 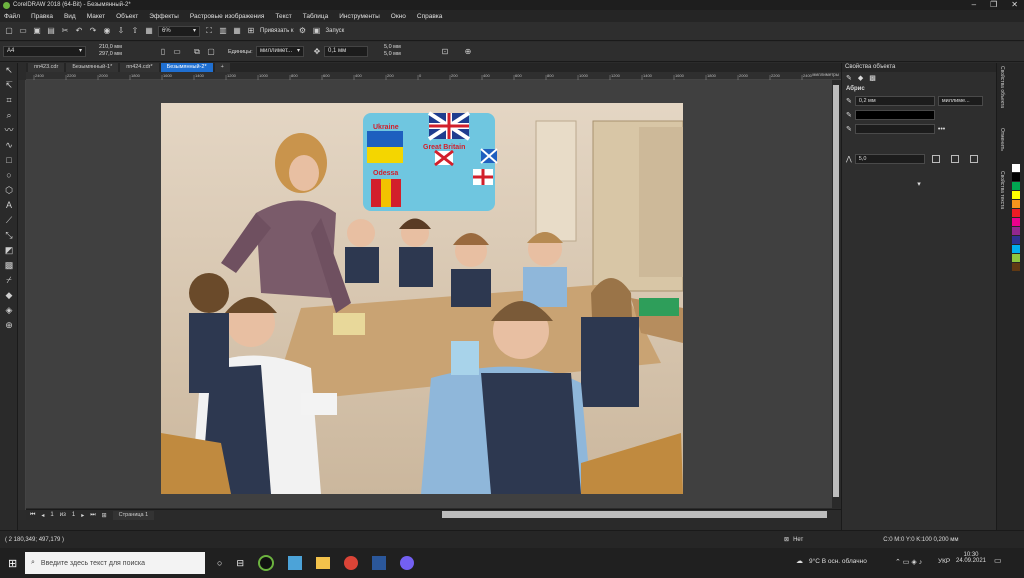 I want to click on eyedropper-icon: ⌿, so click(x=9, y=280).